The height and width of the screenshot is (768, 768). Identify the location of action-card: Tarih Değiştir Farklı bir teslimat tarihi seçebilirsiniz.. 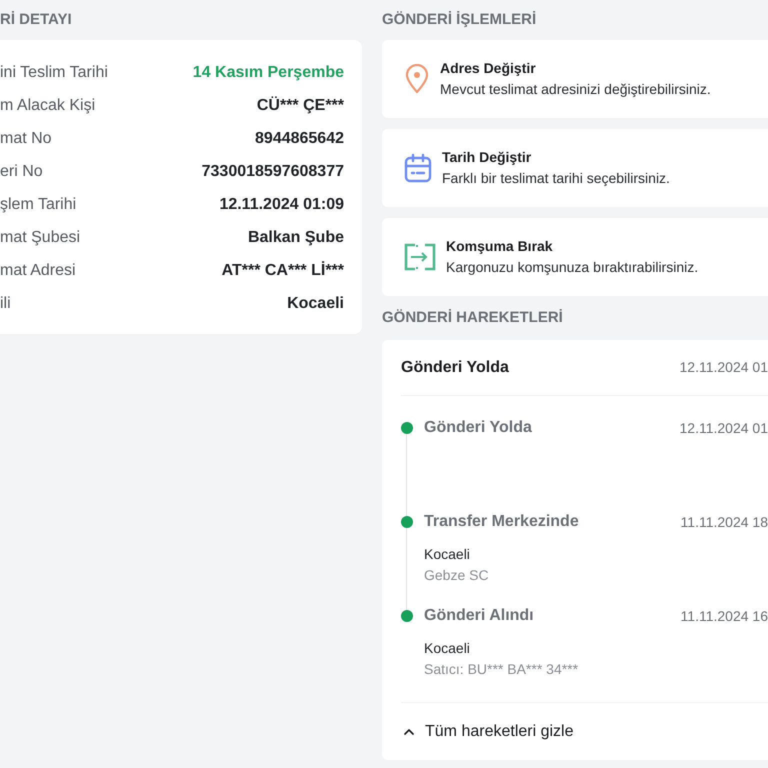
(575, 168).